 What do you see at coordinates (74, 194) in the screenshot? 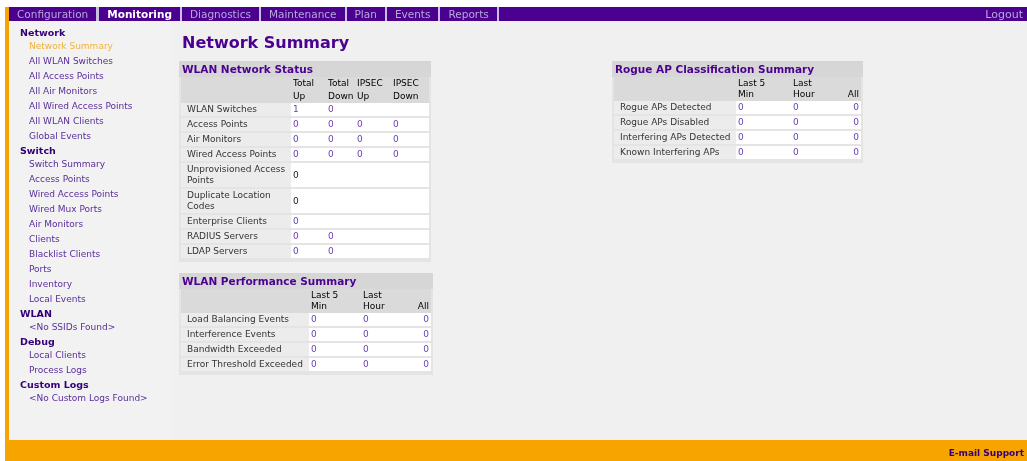
I see `sidebar-link: Wired Access Points` at bounding box center [74, 194].